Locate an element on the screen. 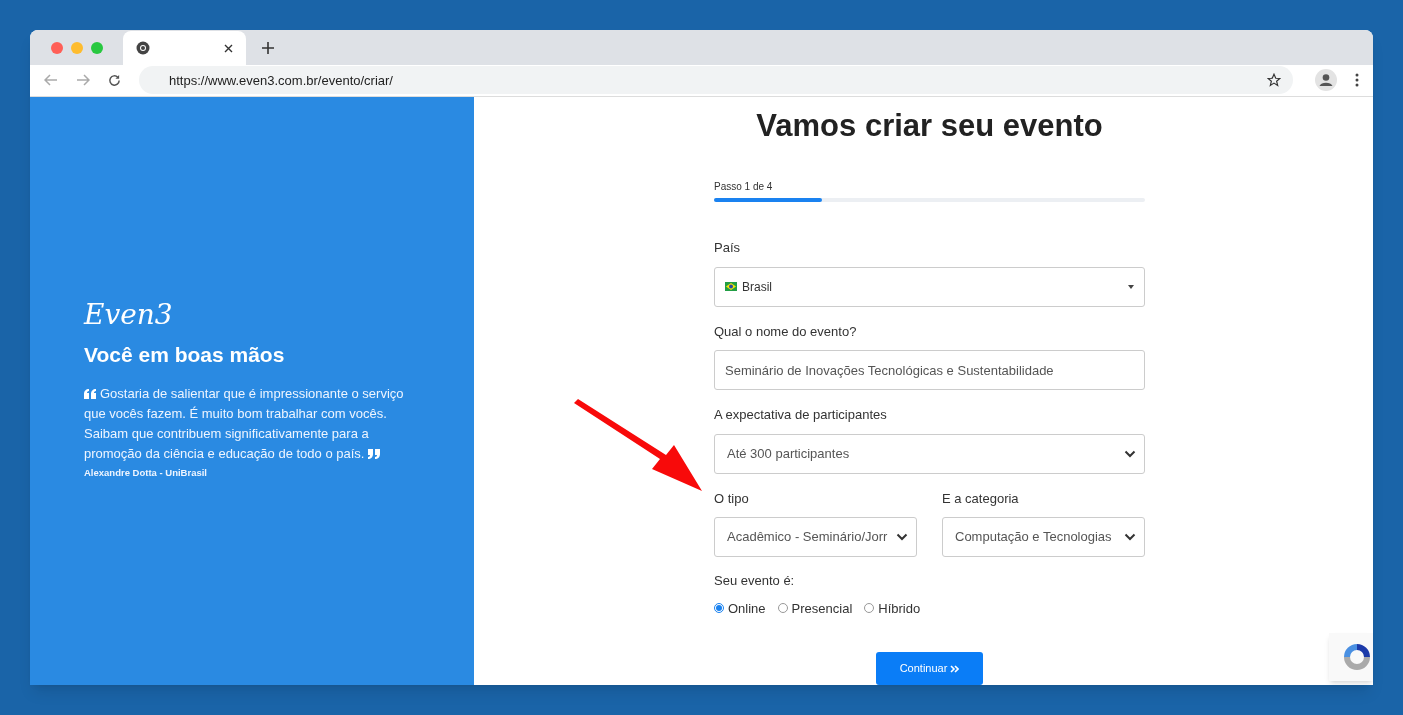  plus-icon is located at coordinates (268, 47).